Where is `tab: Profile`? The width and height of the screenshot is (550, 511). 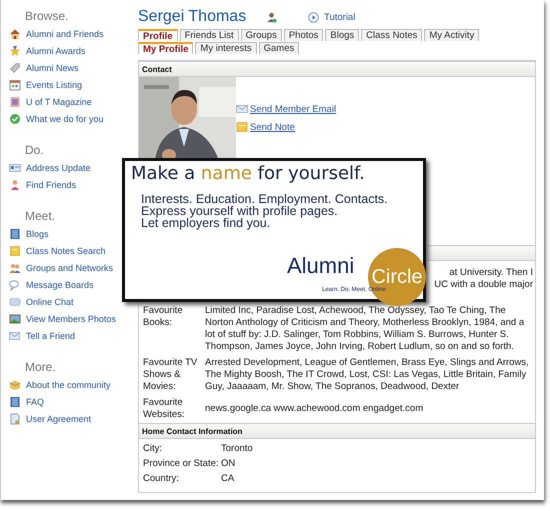 tab: Profile is located at coordinates (158, 35).